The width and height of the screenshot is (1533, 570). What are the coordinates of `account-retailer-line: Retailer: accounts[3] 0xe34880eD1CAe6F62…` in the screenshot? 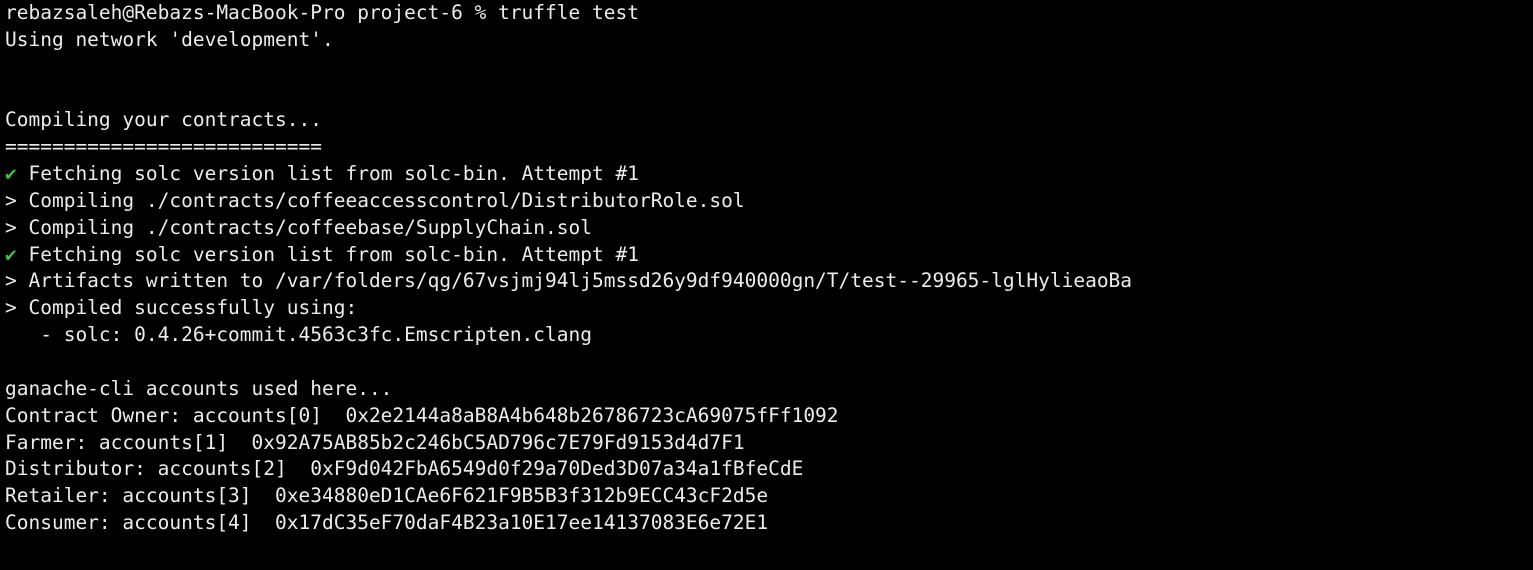 It's located at (387, 496).